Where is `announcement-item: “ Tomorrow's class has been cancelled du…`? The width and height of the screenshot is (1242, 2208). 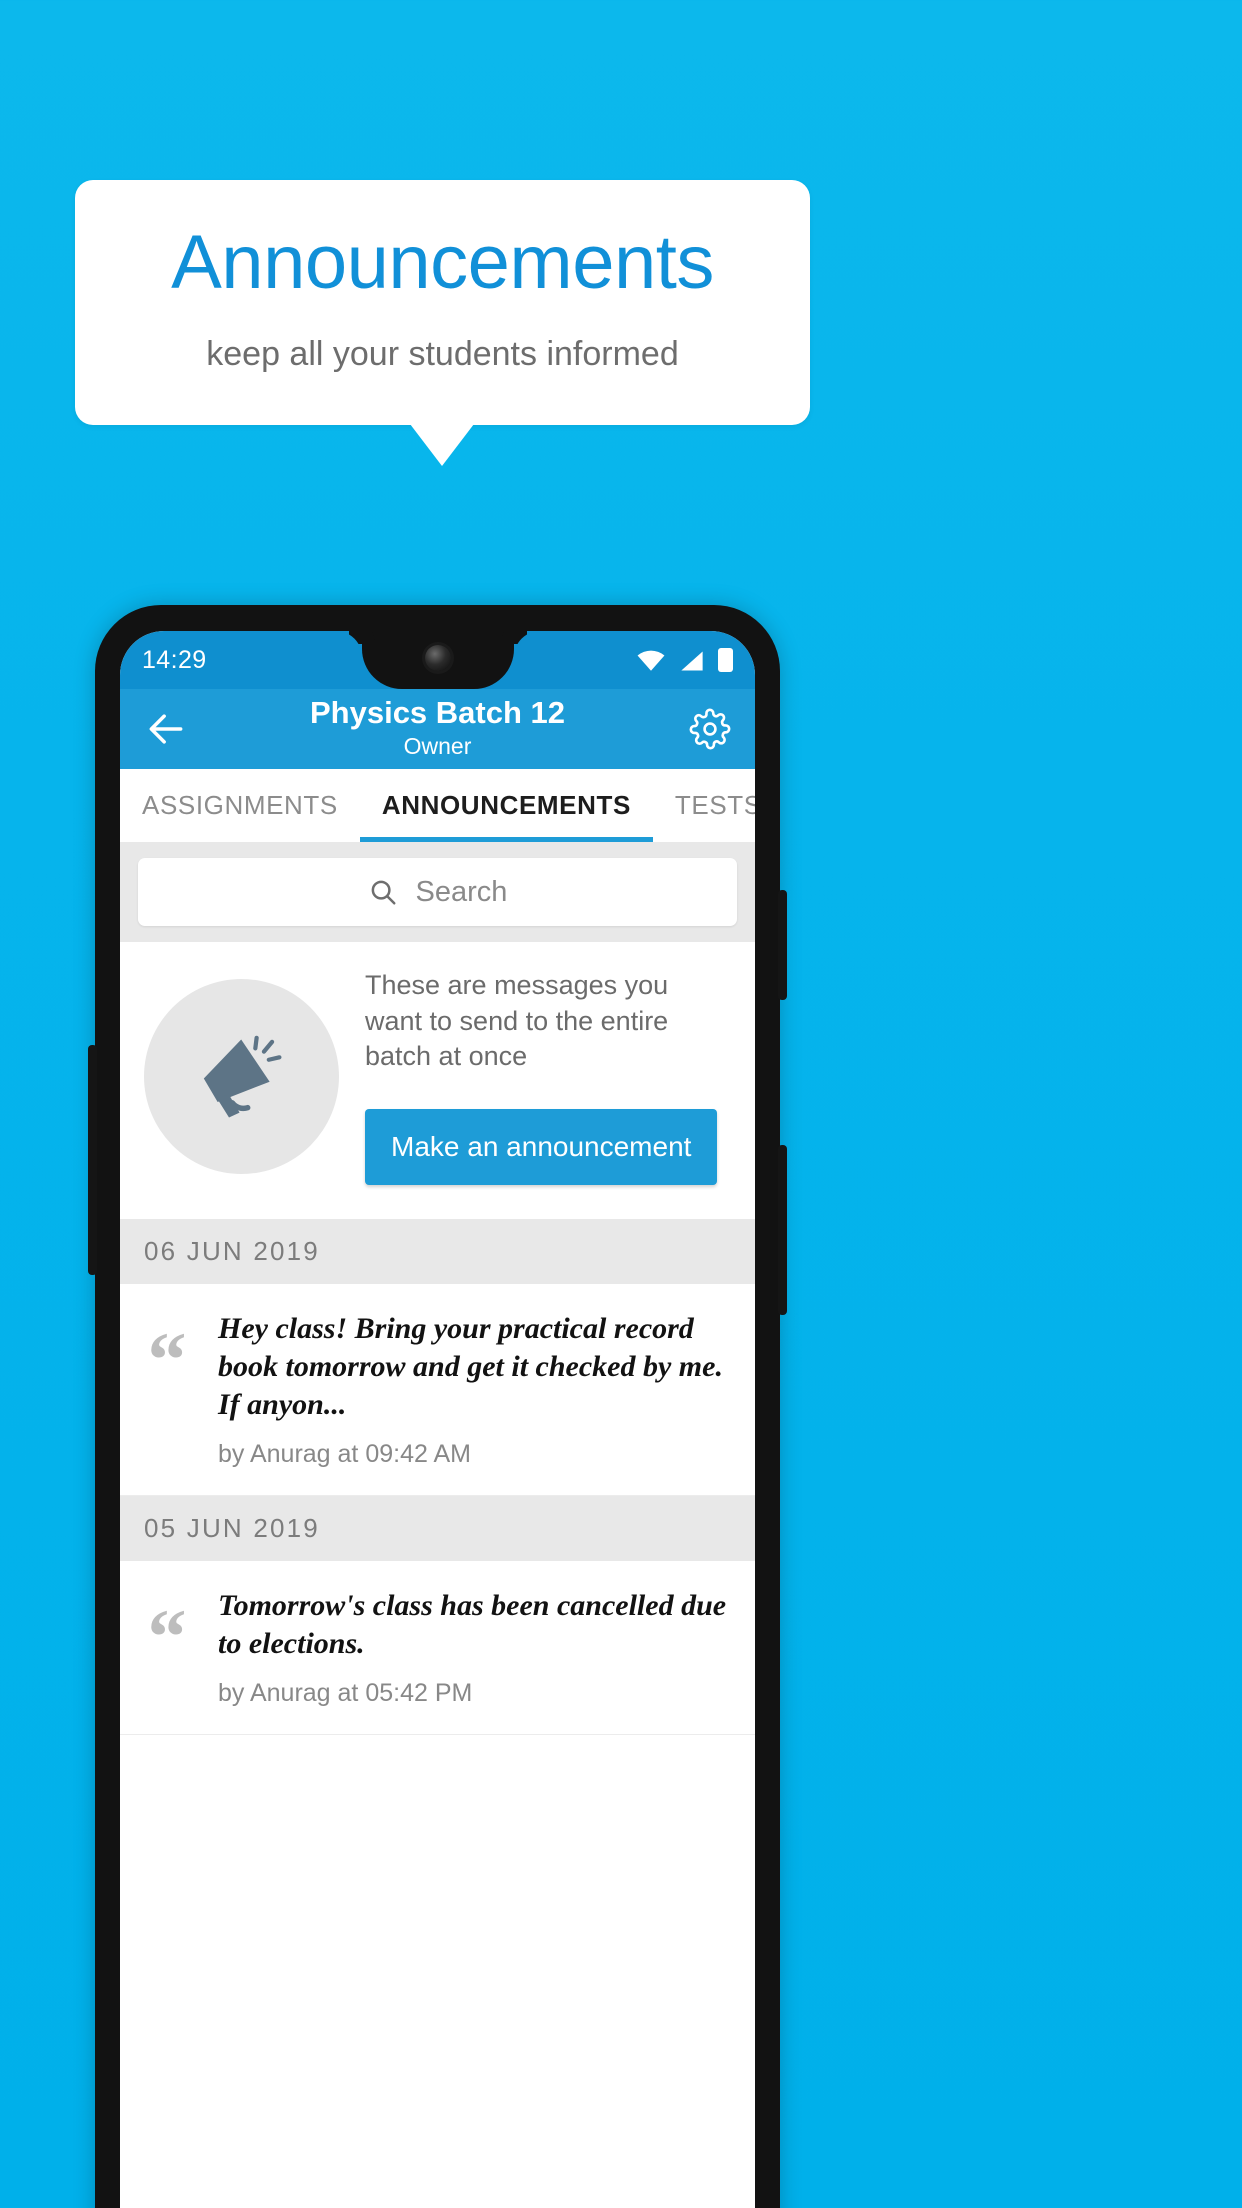 announcement-item: “ Tomorrow's class has been cancelled du… is located at coordinates (437, 1648).